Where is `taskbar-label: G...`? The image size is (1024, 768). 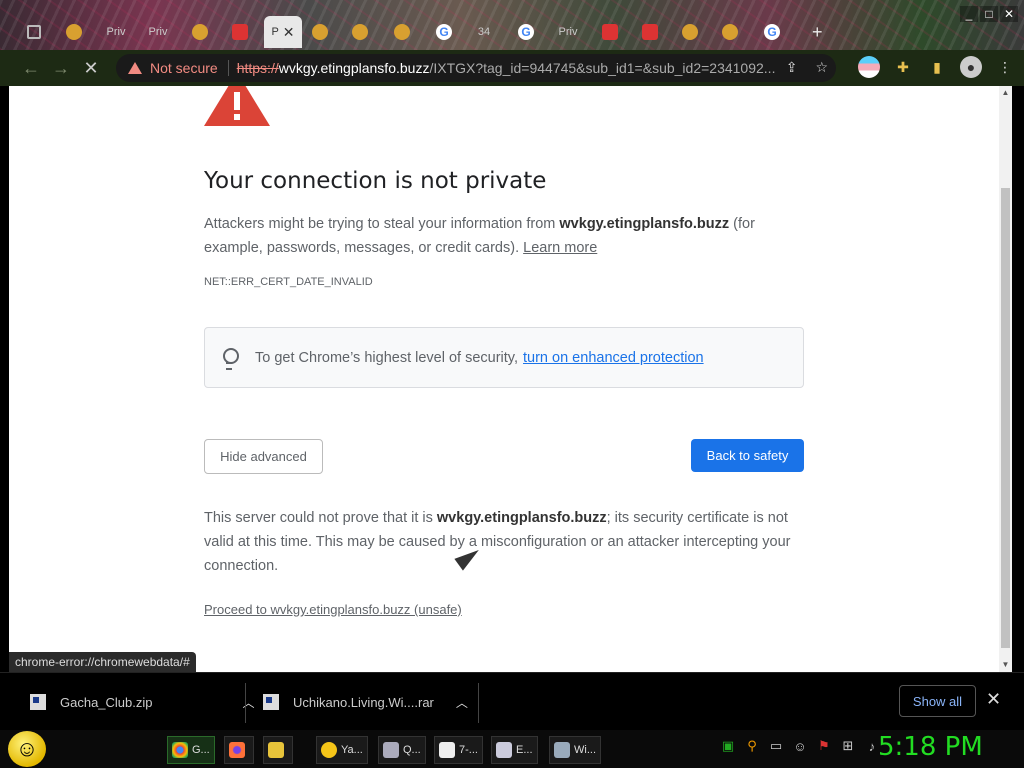 taskbar-label: G... is located at coordinates (201, 750).